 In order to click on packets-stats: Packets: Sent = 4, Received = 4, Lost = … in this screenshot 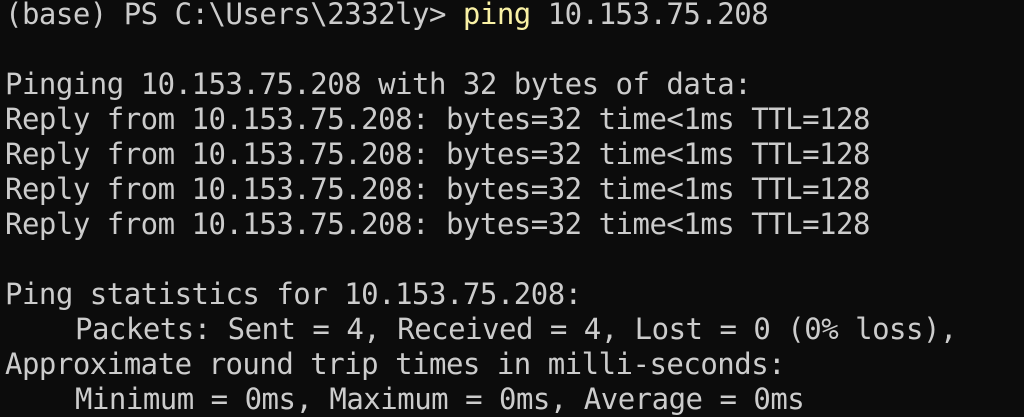, I will do `click(516, 329)`.